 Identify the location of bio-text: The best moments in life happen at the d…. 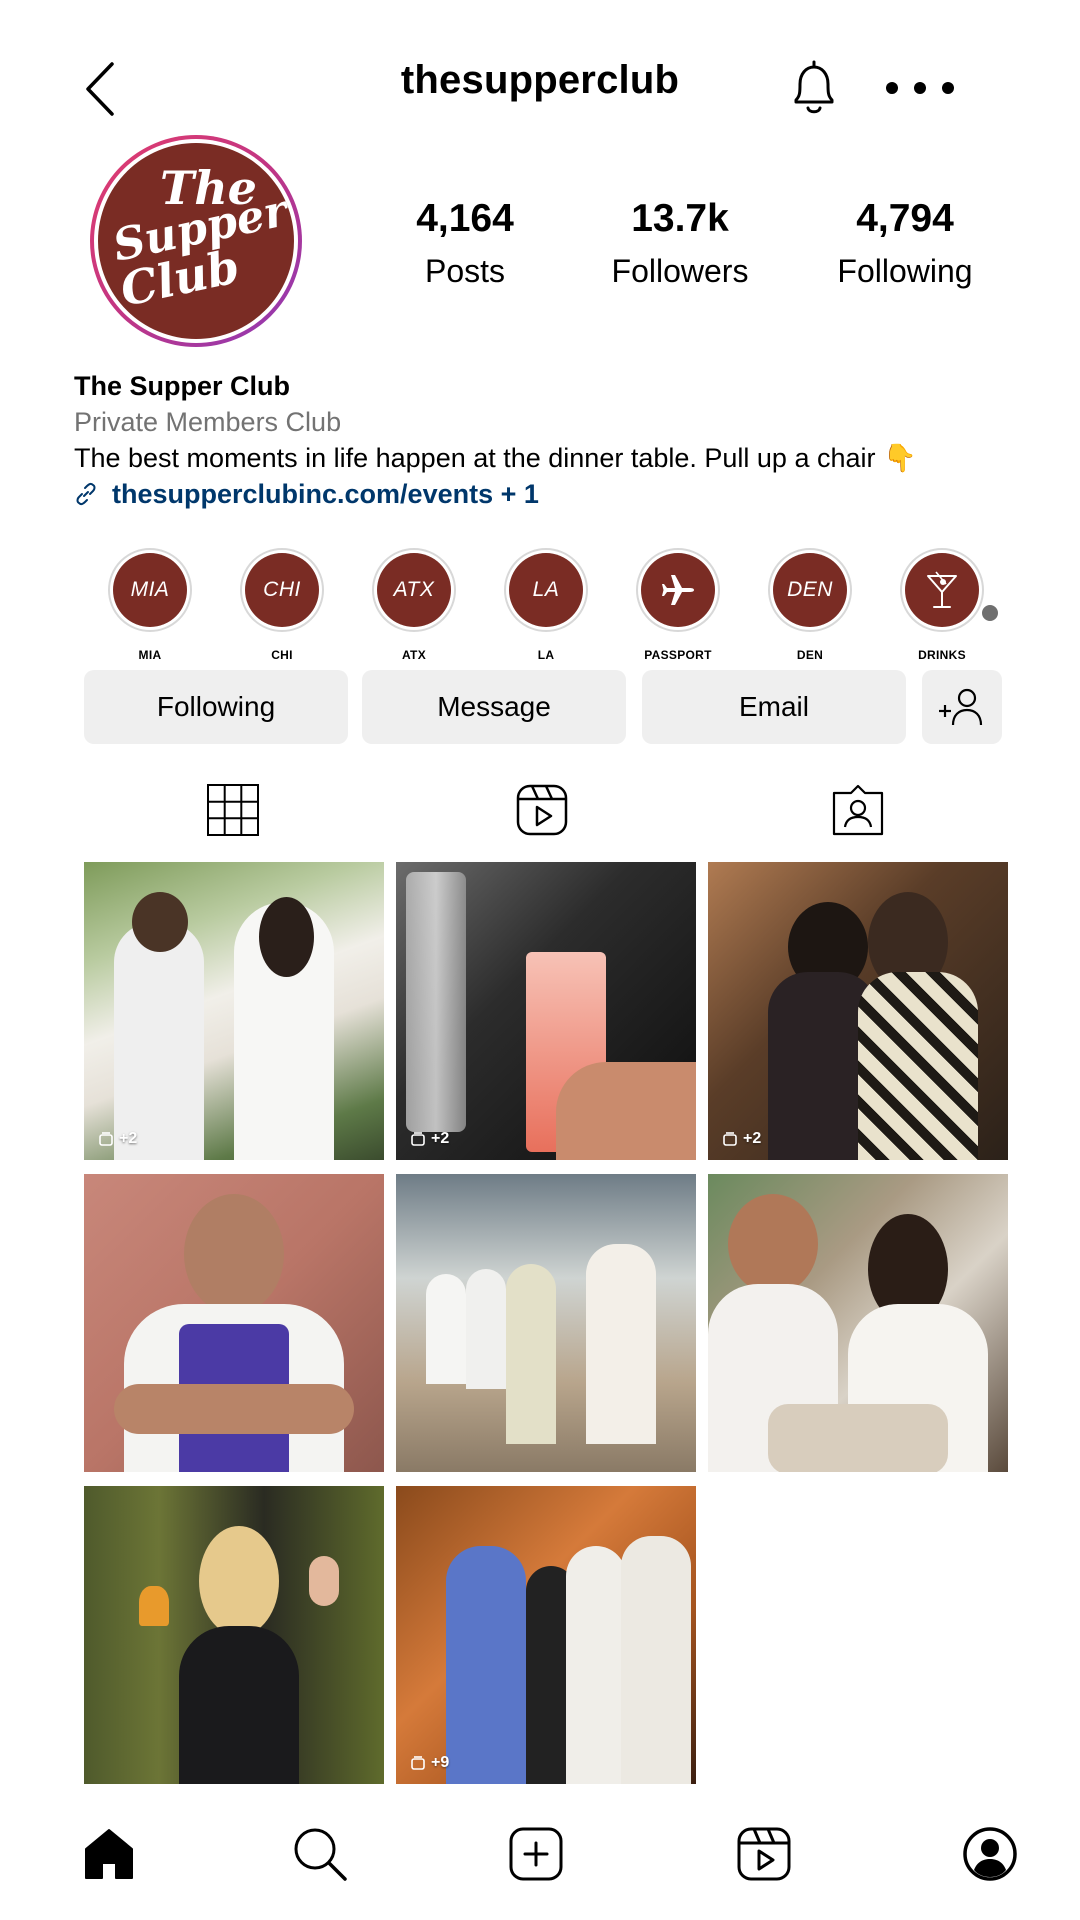
(495, 458).